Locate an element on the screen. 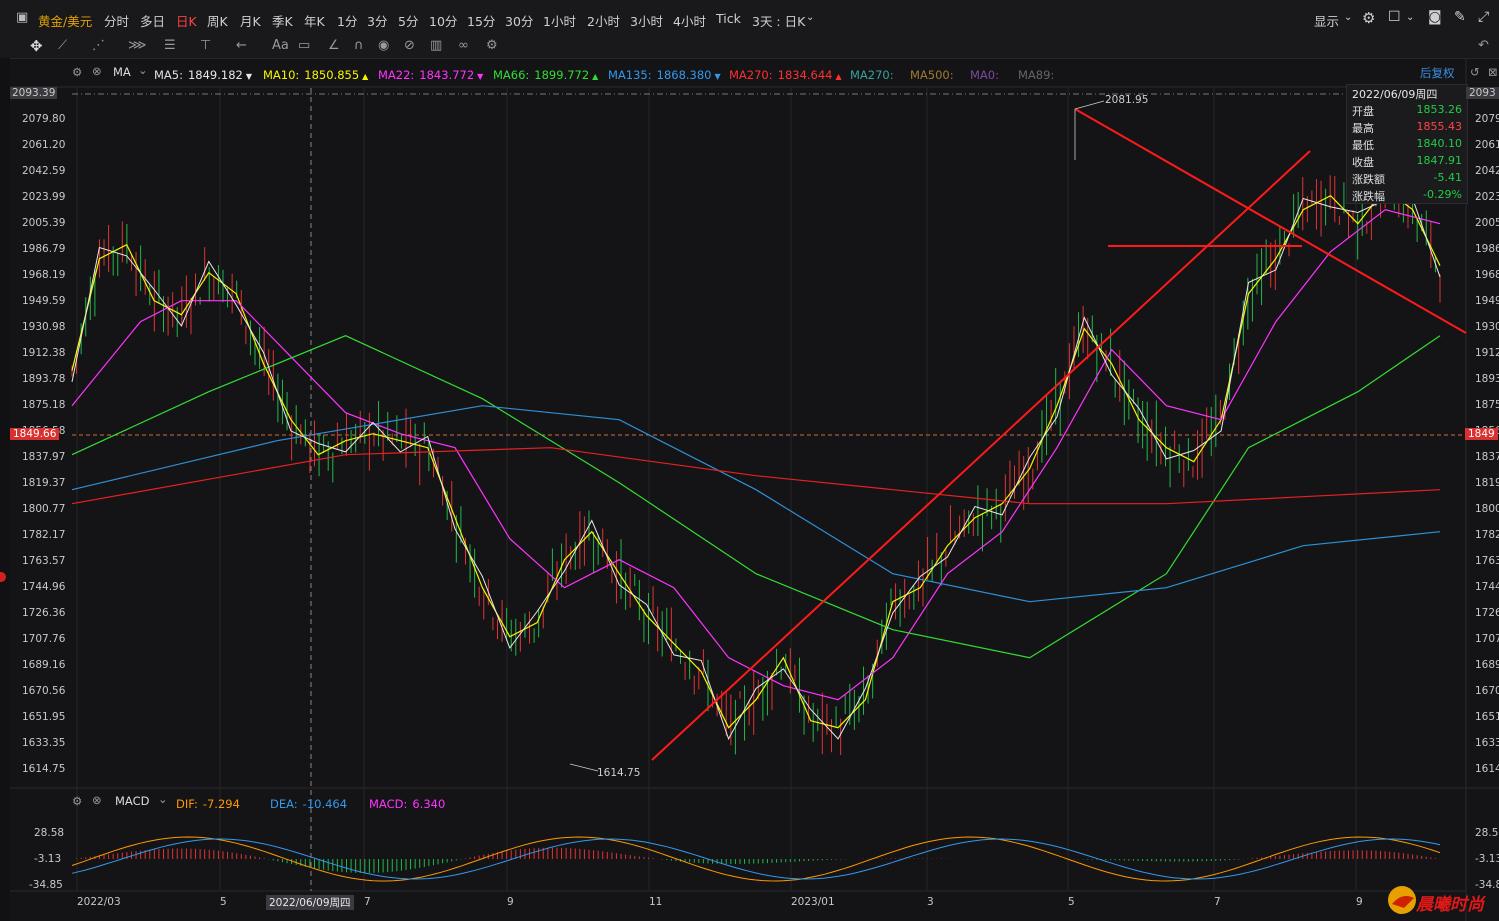 This screenshot has width=1499, height=921. macd-axis-right-label: 28.58 is located at coordinates (1487, 833).